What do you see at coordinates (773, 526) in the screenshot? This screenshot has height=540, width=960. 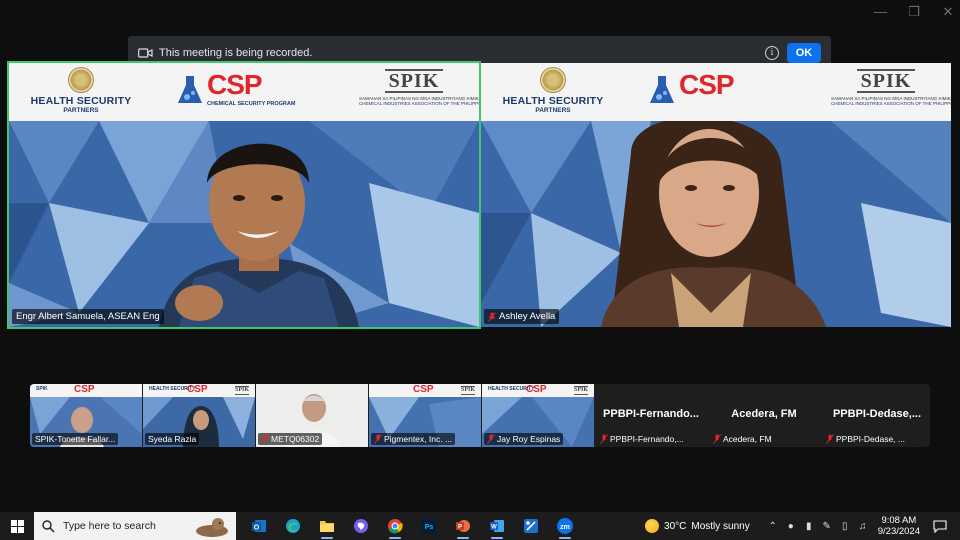 I see `chevron-up-icon: ⌃` at bounding box center [773, 526].